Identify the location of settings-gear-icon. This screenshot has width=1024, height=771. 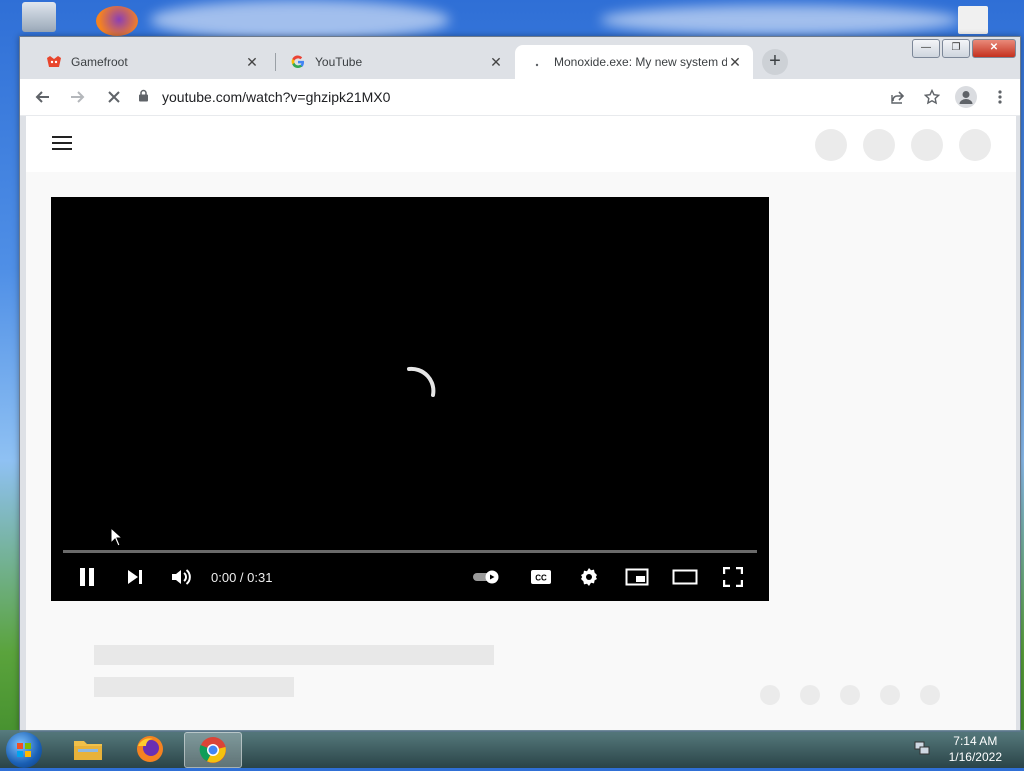
(589, 577).